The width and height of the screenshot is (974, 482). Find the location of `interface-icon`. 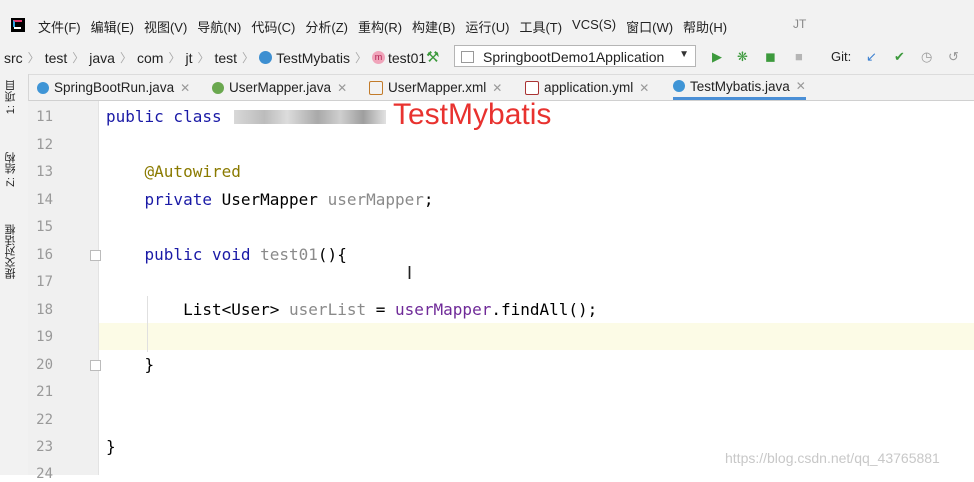

interface-icon is located at coordinates (218, 87).